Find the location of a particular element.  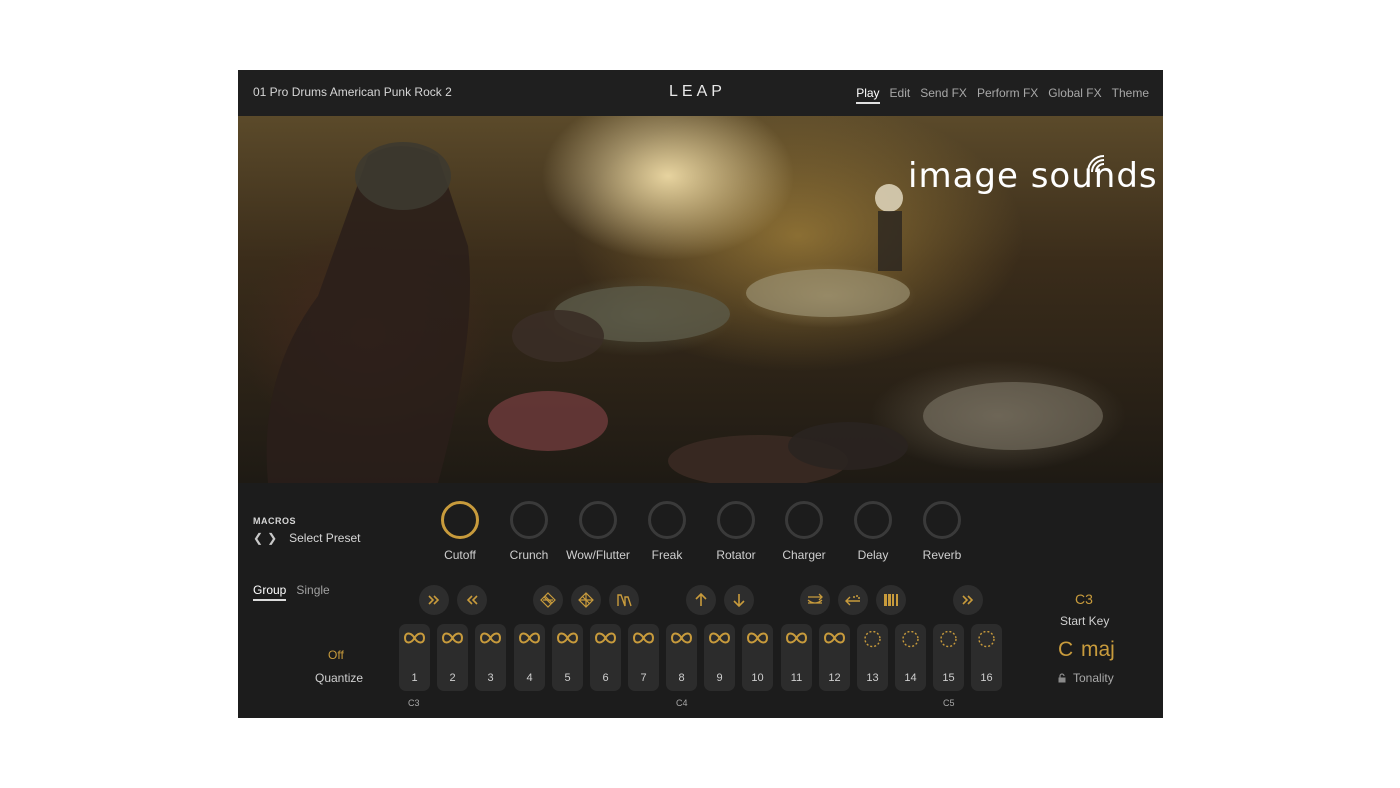

pad-10: 10 is located at coordinates (757, 657).